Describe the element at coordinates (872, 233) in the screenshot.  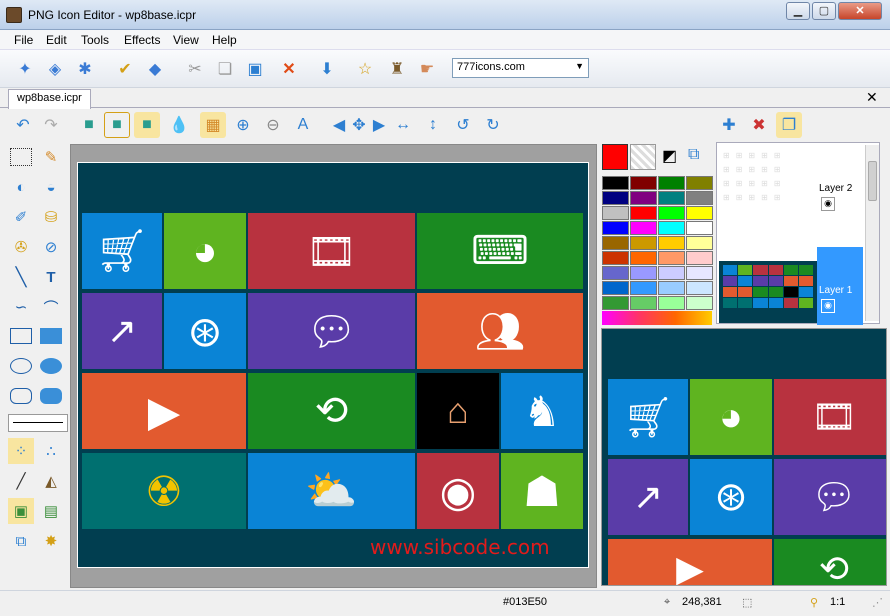
I see `layers-scrollbar` at that location.